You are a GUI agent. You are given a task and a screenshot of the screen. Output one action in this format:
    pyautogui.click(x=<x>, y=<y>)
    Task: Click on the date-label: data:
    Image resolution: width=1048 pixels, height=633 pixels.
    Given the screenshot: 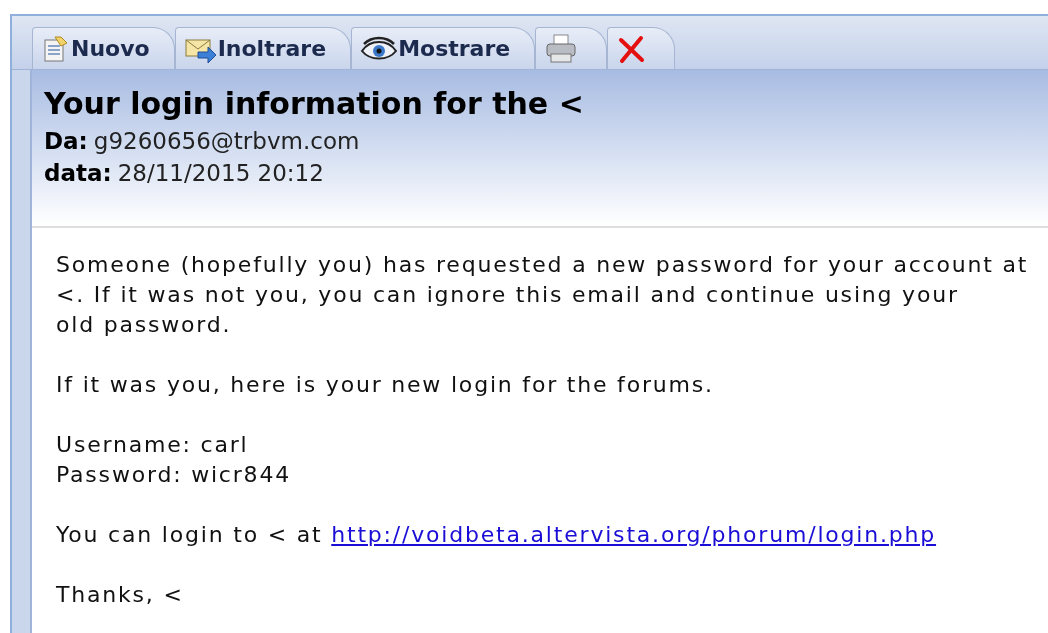 What is the action you would take?
    pyautogui.click(x=78, y=173)
    